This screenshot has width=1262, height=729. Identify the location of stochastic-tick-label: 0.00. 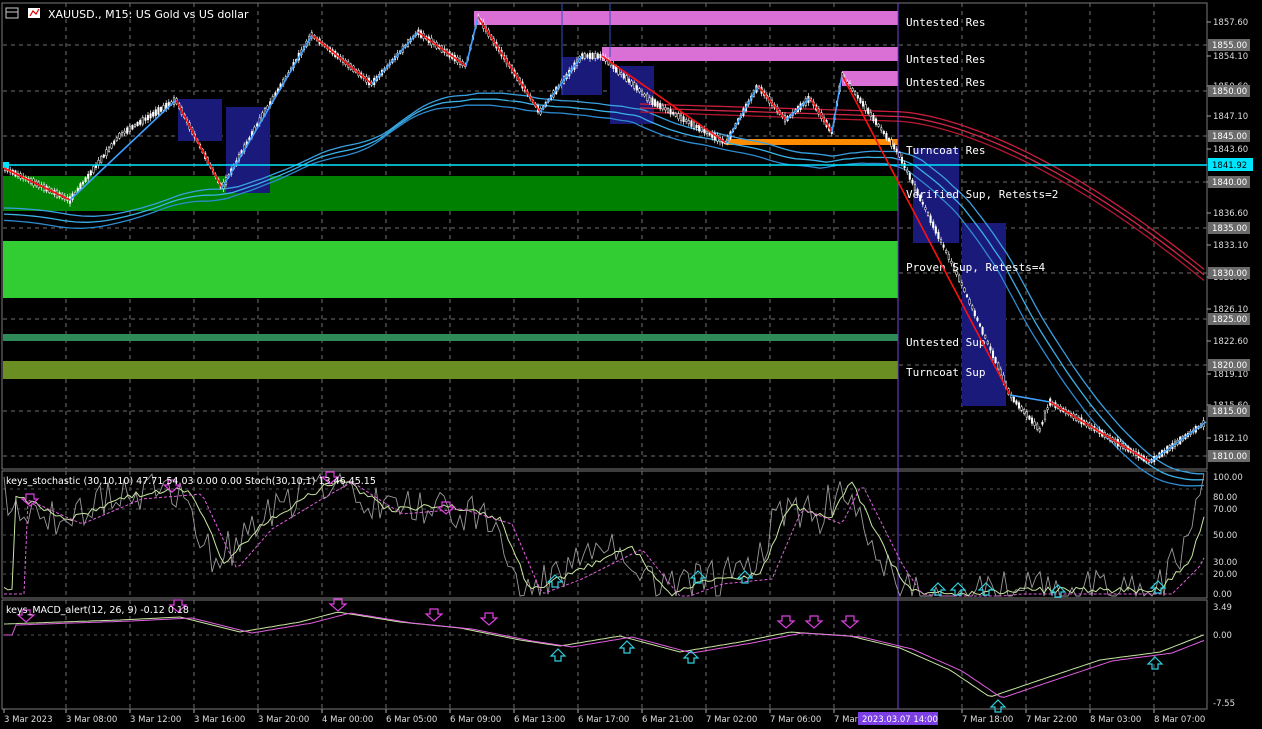
(1222, 595).